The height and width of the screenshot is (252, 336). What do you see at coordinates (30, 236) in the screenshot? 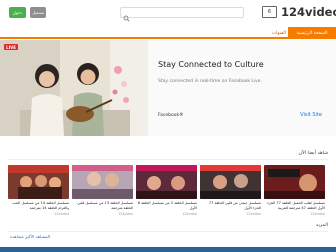
I see `section-link-most-viewed: المشاهد الأكثر مشاهدة` at bounding box center [30, 236].